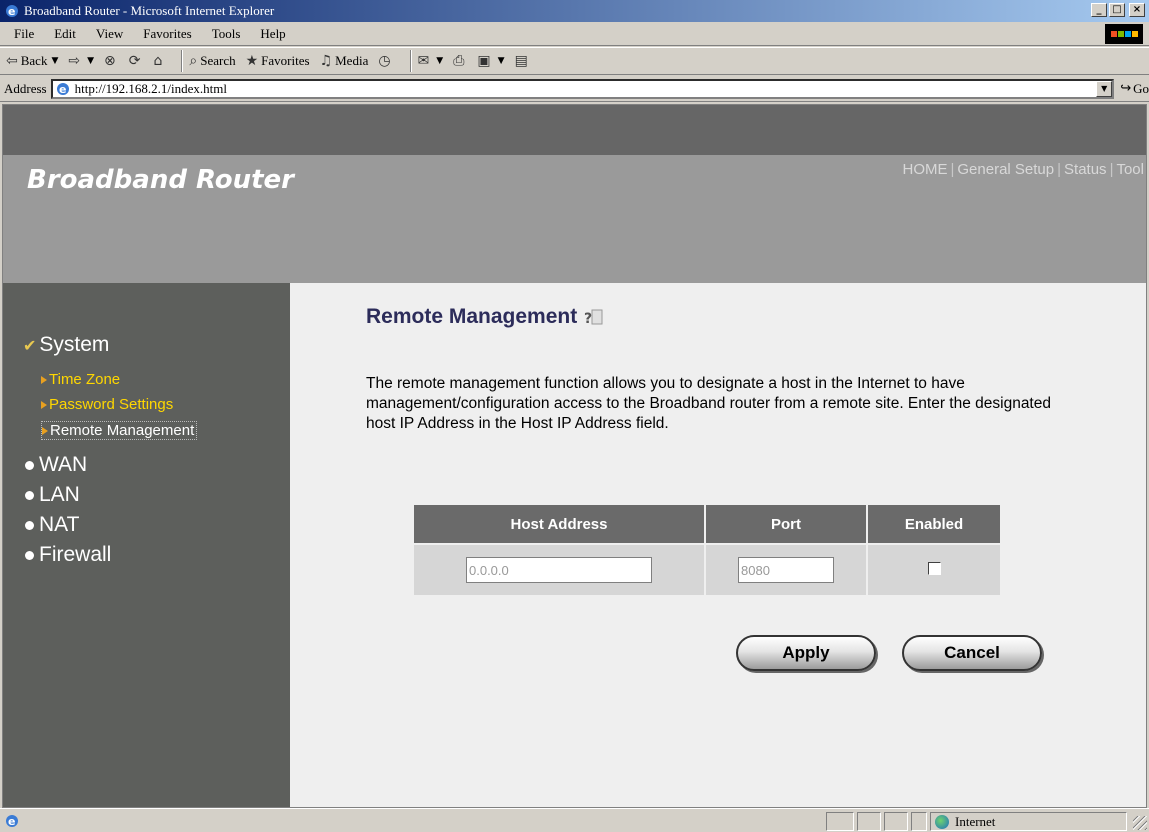 The width and height of the screenshot is (1149, 832). I want to click on address-input: e http://192.168.2.1/index.html ▼, so click(582, 88).